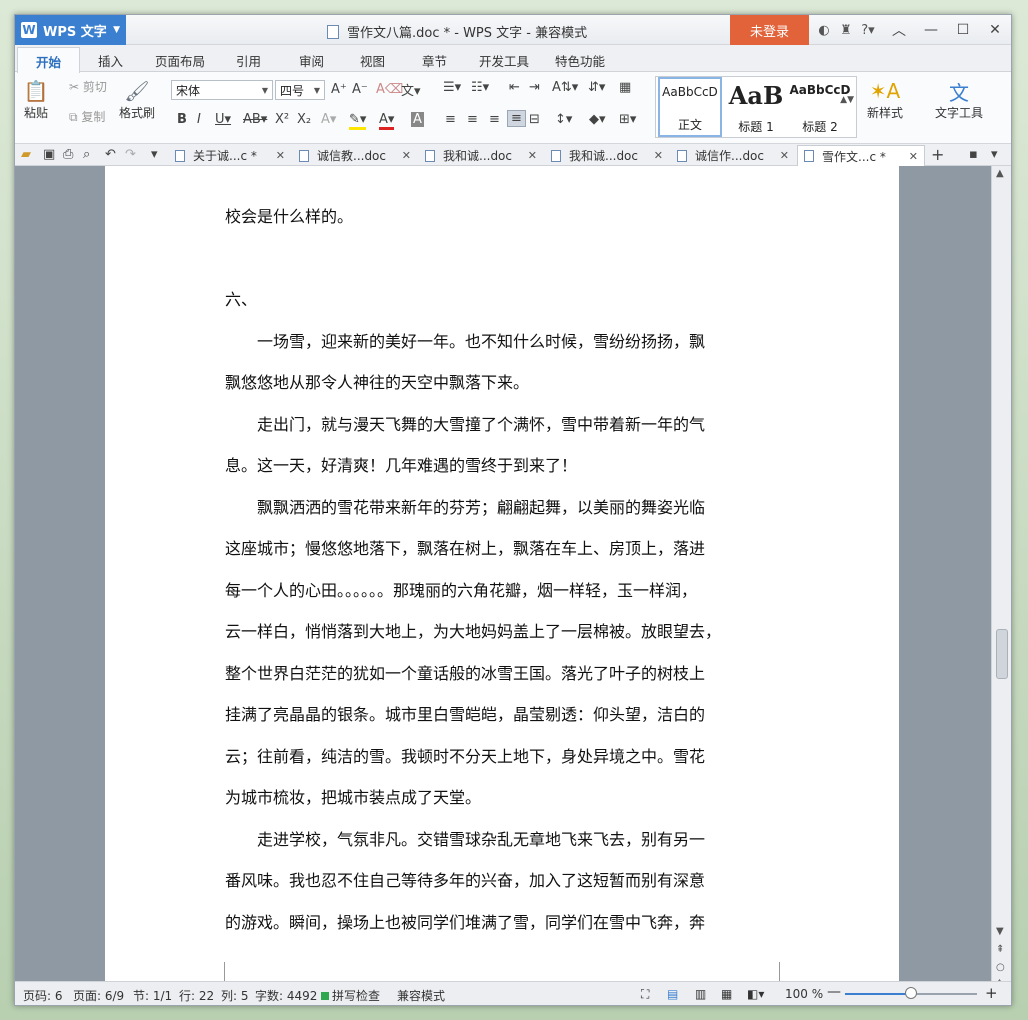  What do you see at coordinates (49, 60) in the screenshot?
I see `tab-home: 开始` at bounding box center [49, 60].